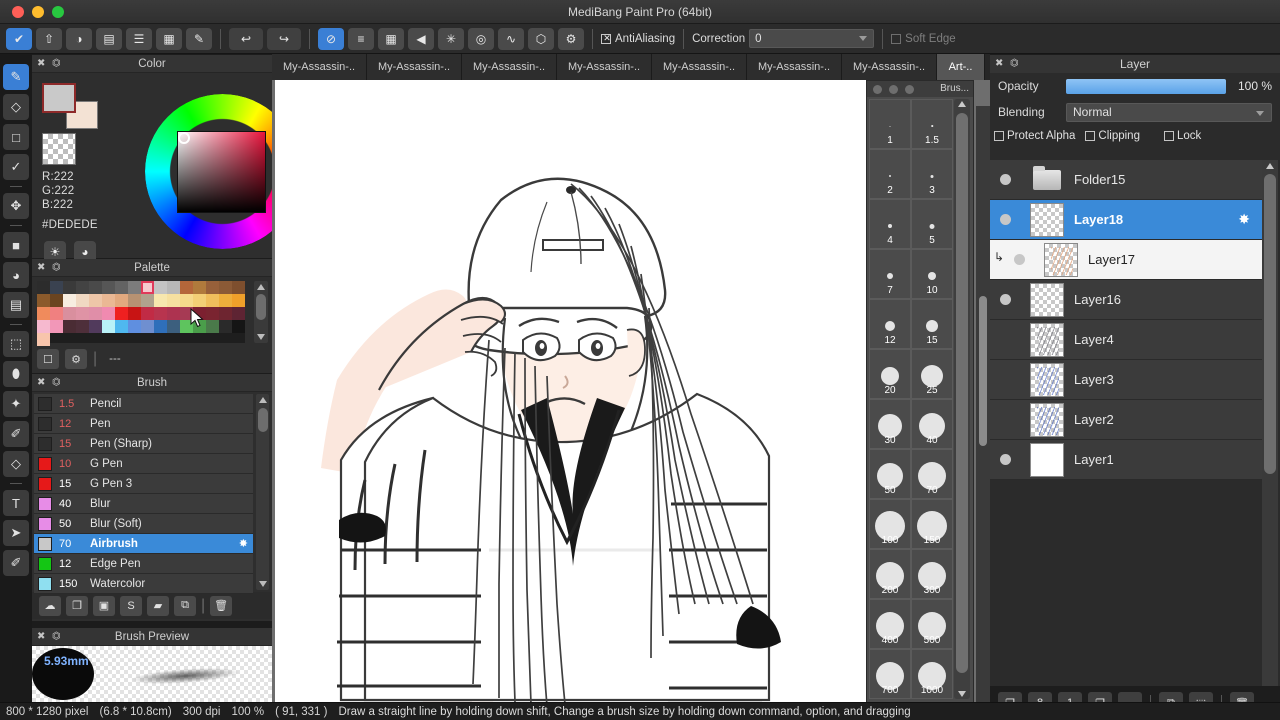  What do you see at coordinates (16, 503) in the screenshot?
I see `text-tool: T` at bounding box center [16, 503].